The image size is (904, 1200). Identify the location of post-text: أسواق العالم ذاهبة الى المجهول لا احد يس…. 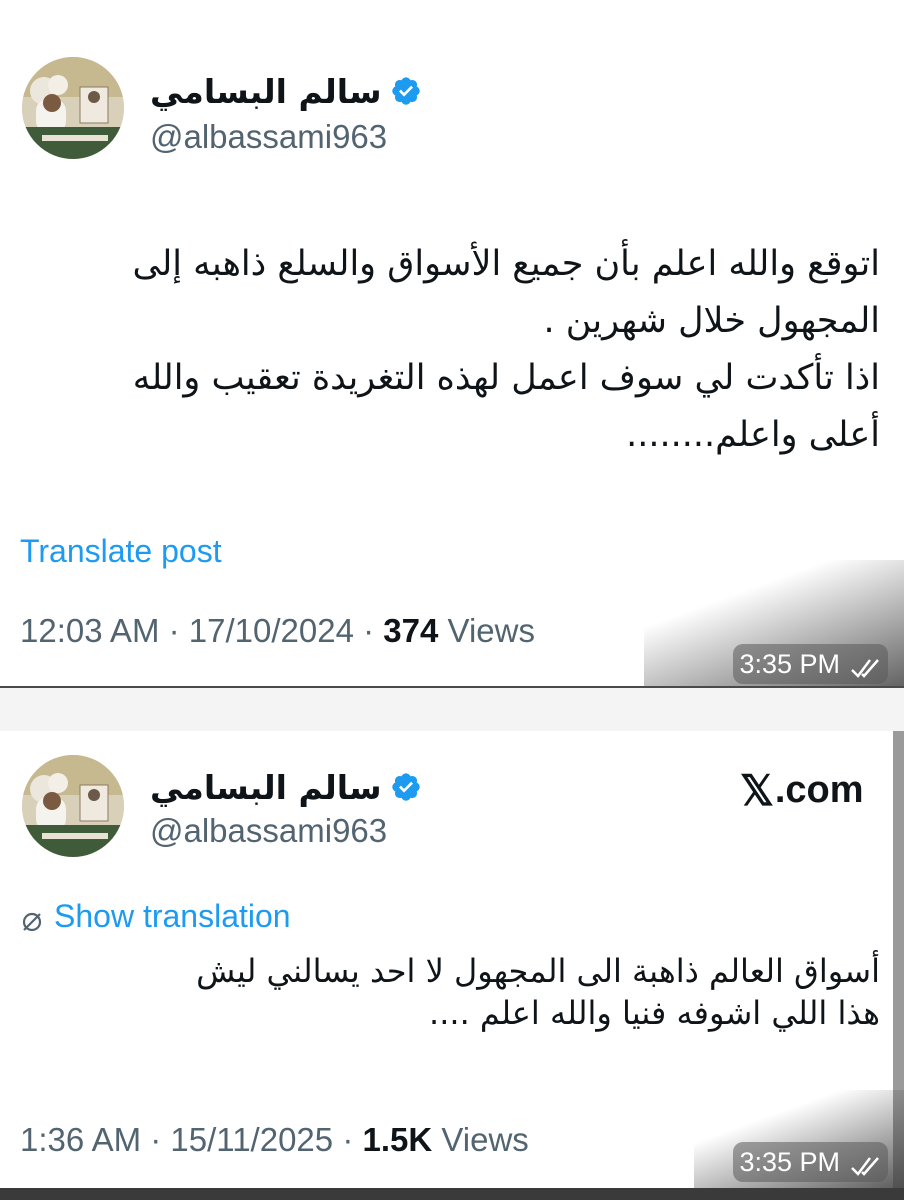
(538, 992).